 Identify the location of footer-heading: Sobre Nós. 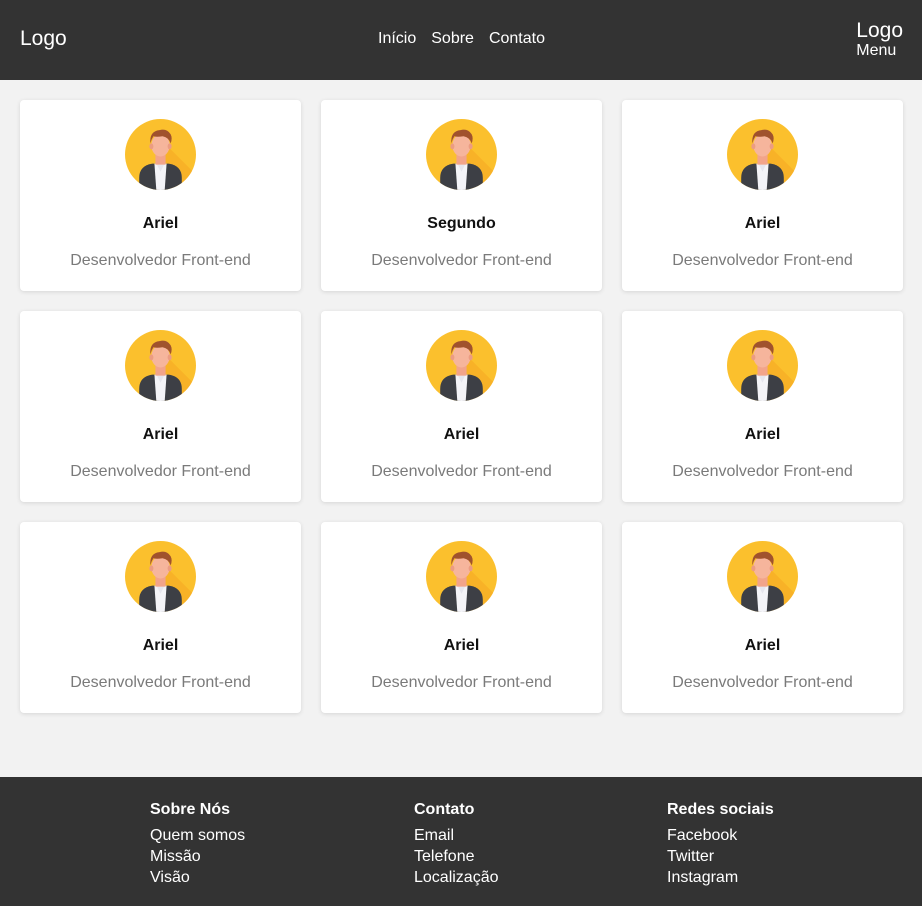
(190, 809).